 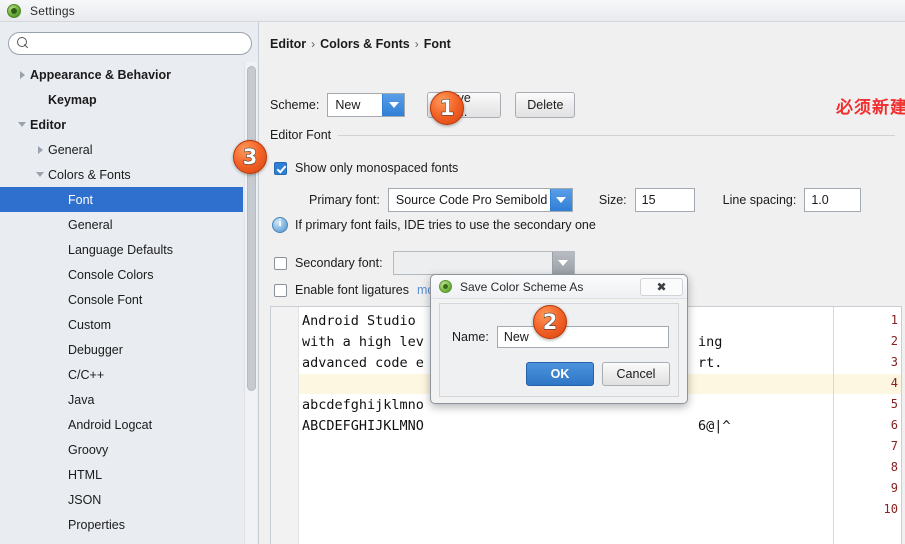 I want to click on search-box, so click(x=130, y=43).